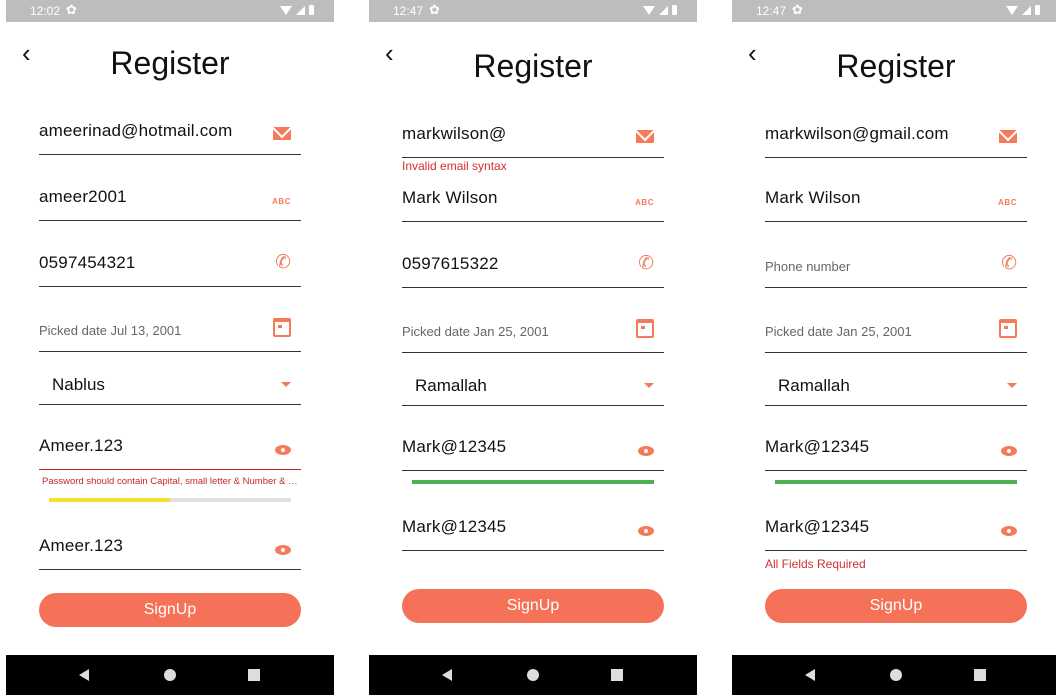  I want to click on email-field: ameerinad@hotmail.com, so click(170, 132).